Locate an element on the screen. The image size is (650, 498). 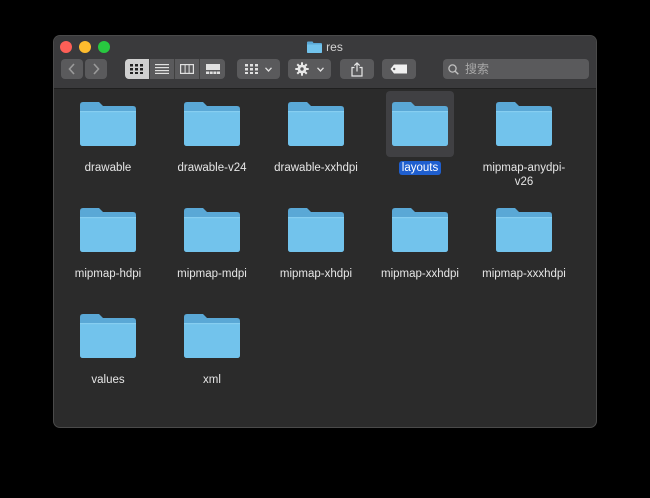
column-view-icon is located at coordinates (187, 69).